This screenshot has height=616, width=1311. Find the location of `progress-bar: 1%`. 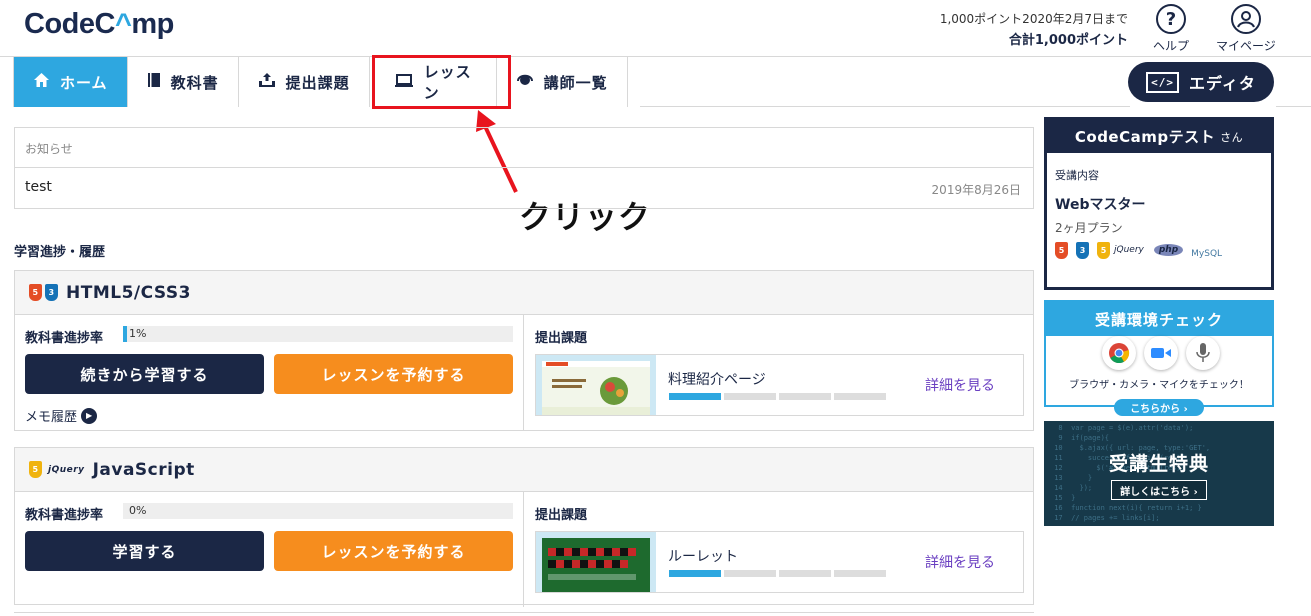

progress-bar: 1% is located at coordinates (318, 334).